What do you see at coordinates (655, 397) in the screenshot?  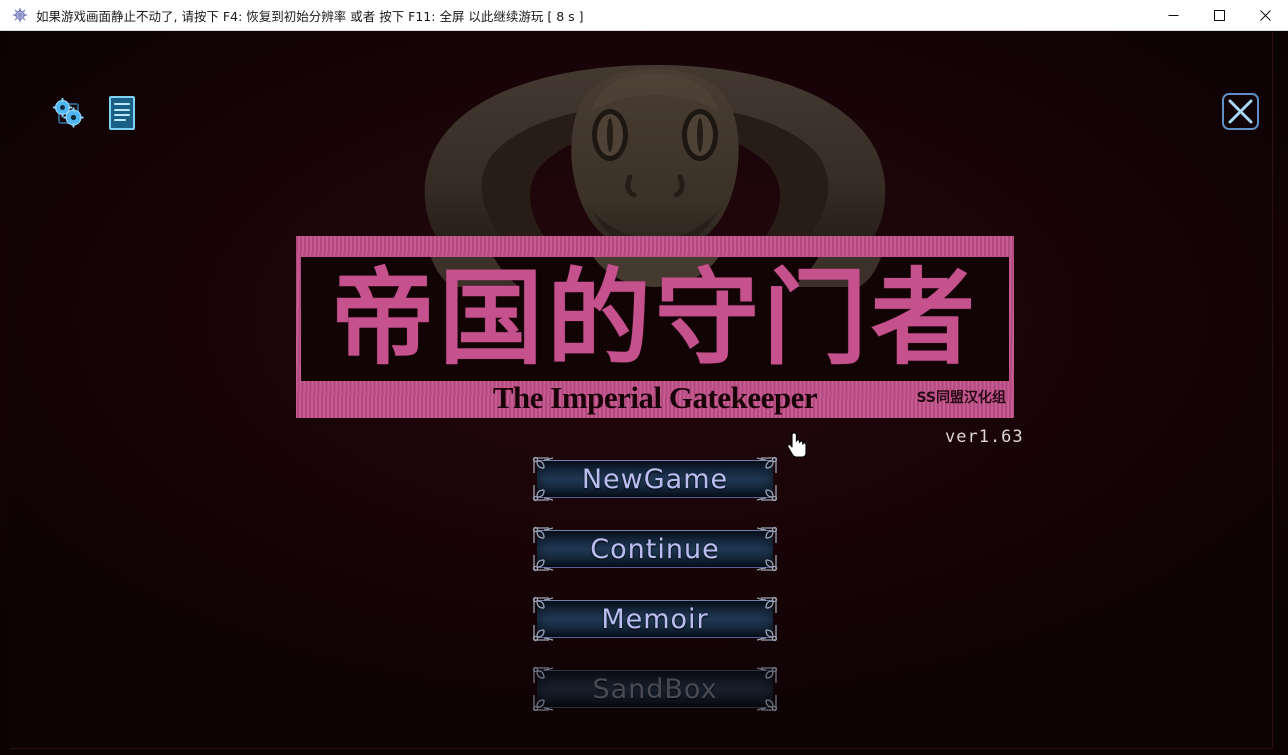 I see `logo-title-en: The Imperial Gatekeeper` at bounding box center [655, 397].